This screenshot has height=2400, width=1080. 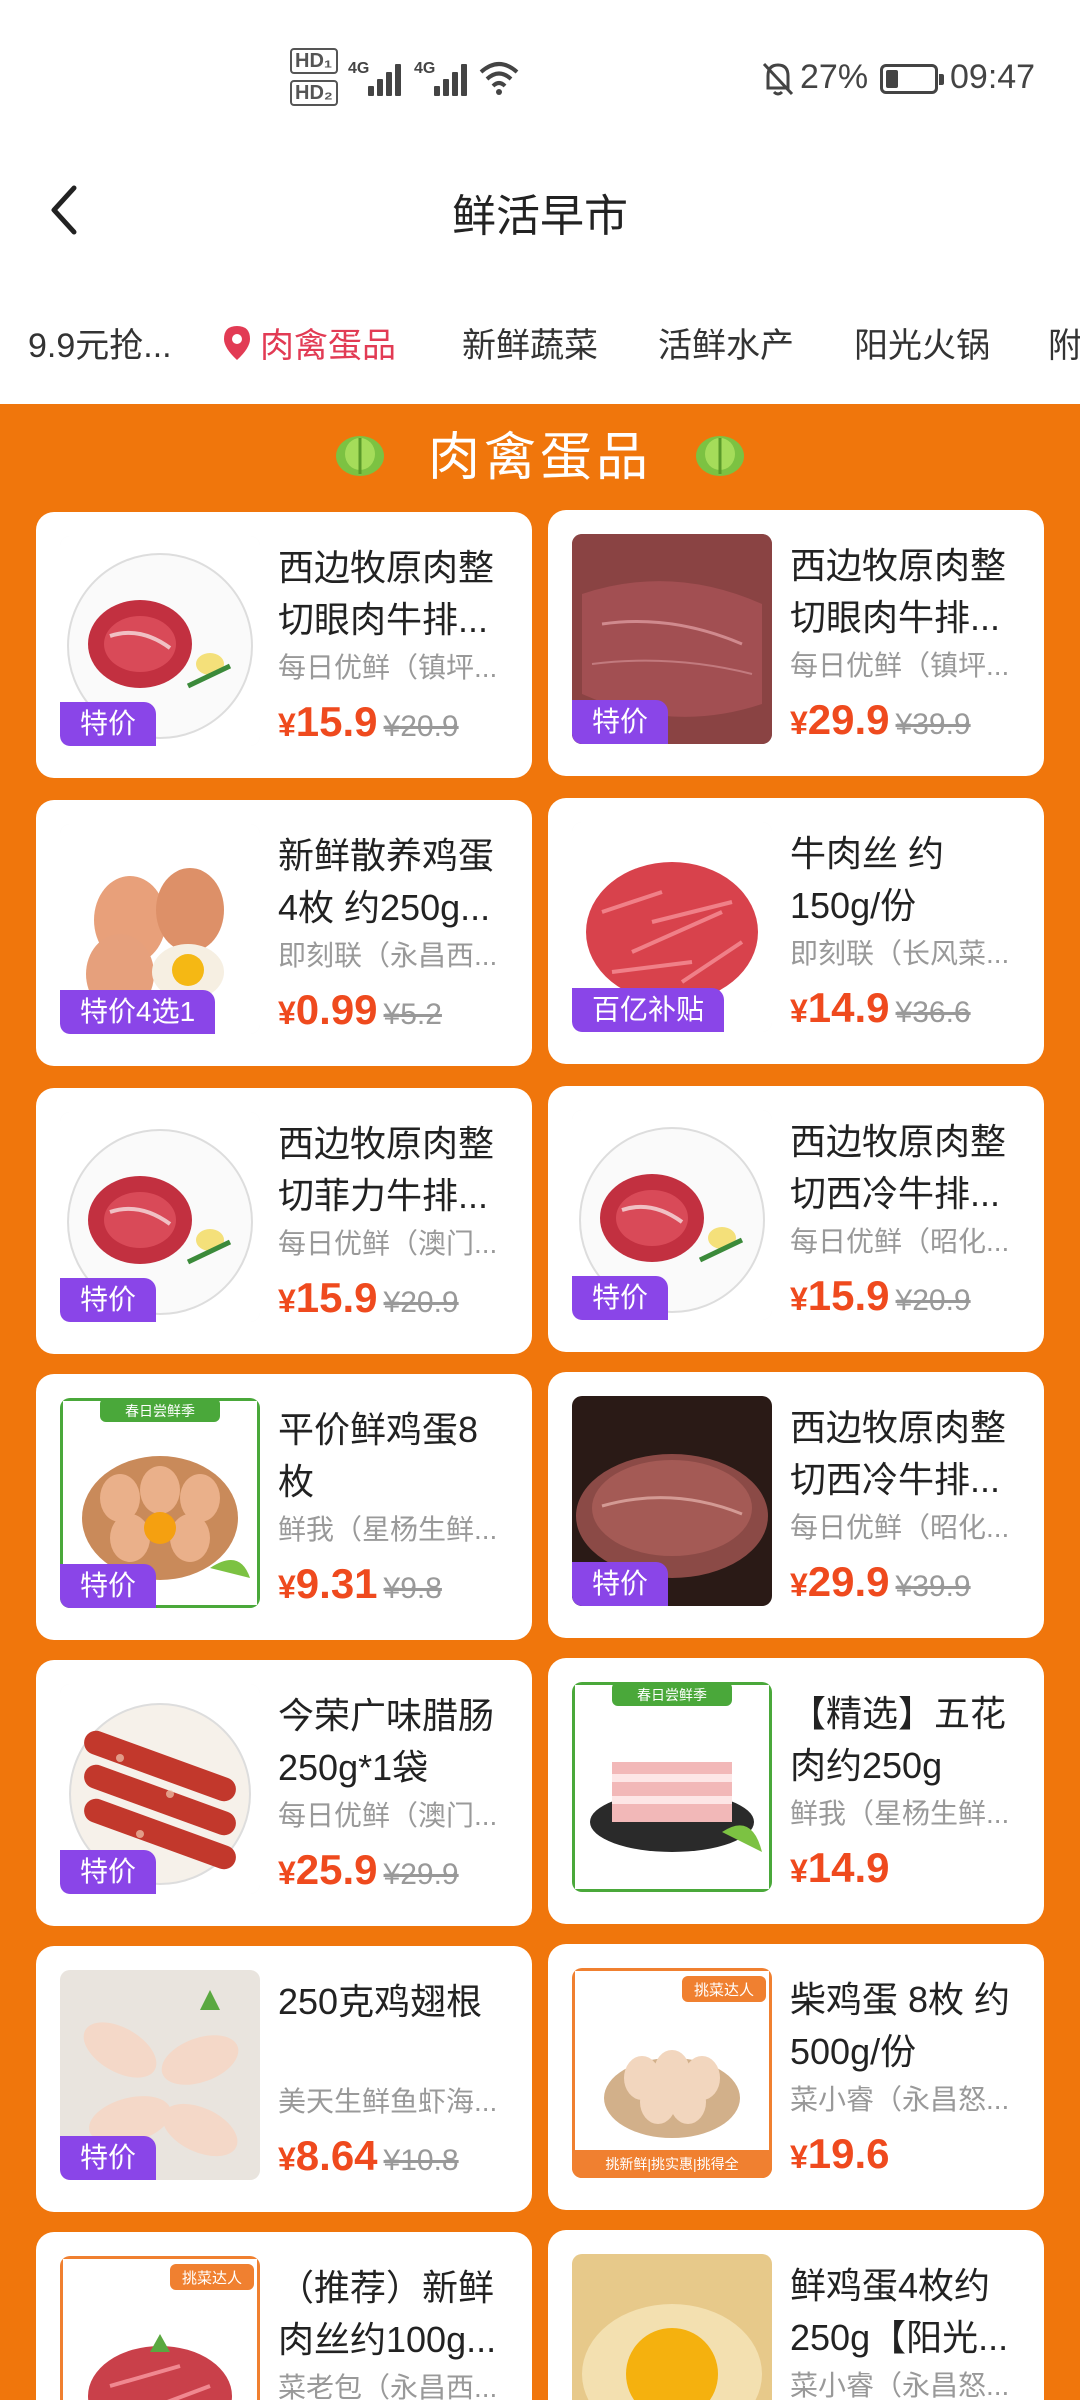 What do you see at coordinates (848, 719) in the screenshot?
I see `price-value: 29.9` at bounding box center [848, 719].